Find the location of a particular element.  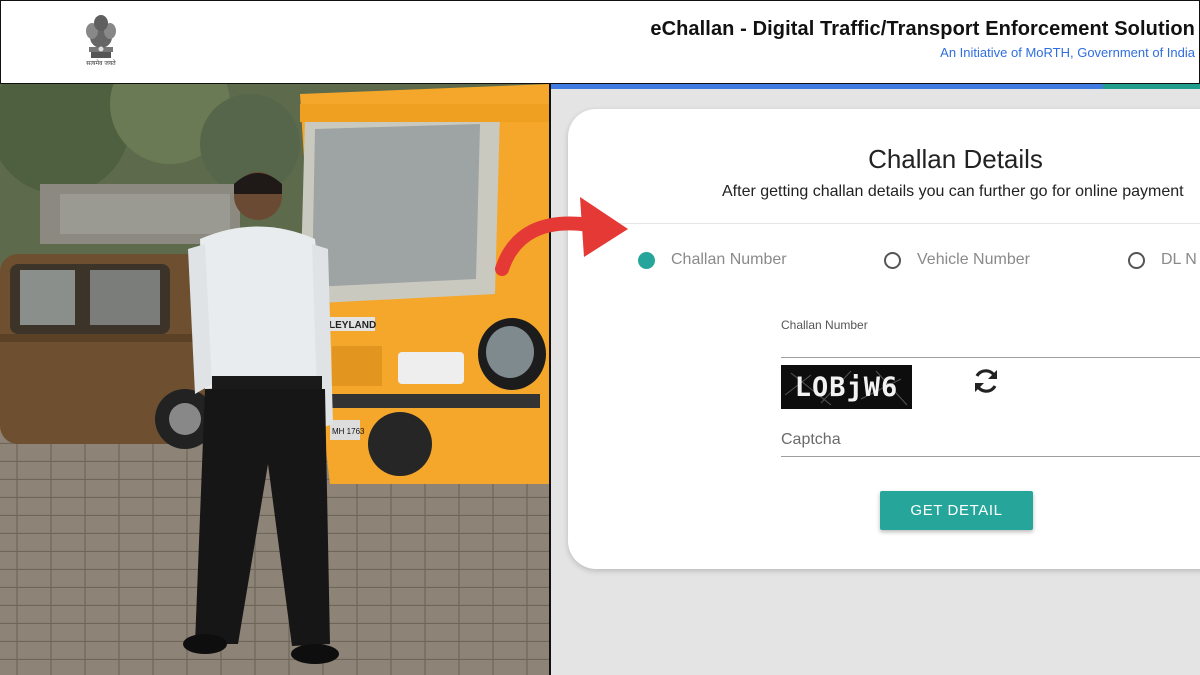

radio-checked-icon is located at coordinates (646, 260).